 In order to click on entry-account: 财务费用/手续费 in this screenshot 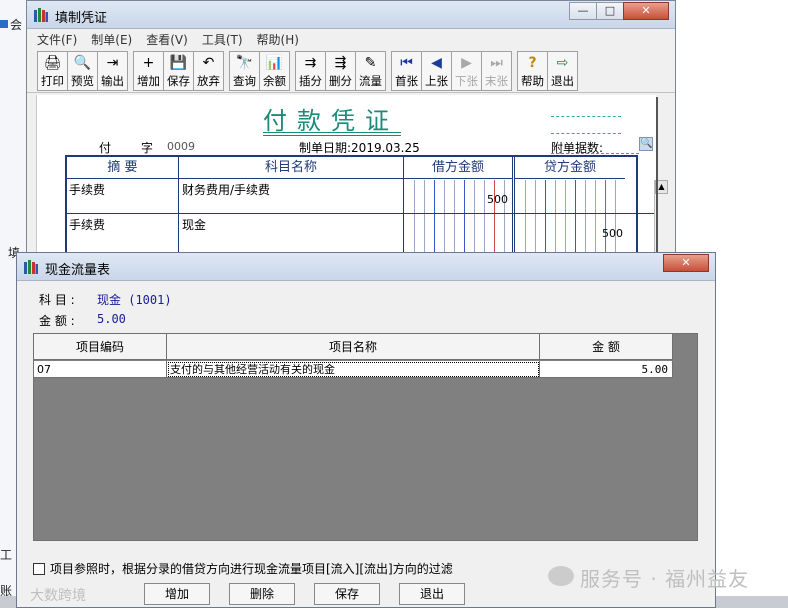, I will do `click(226, 189)`.